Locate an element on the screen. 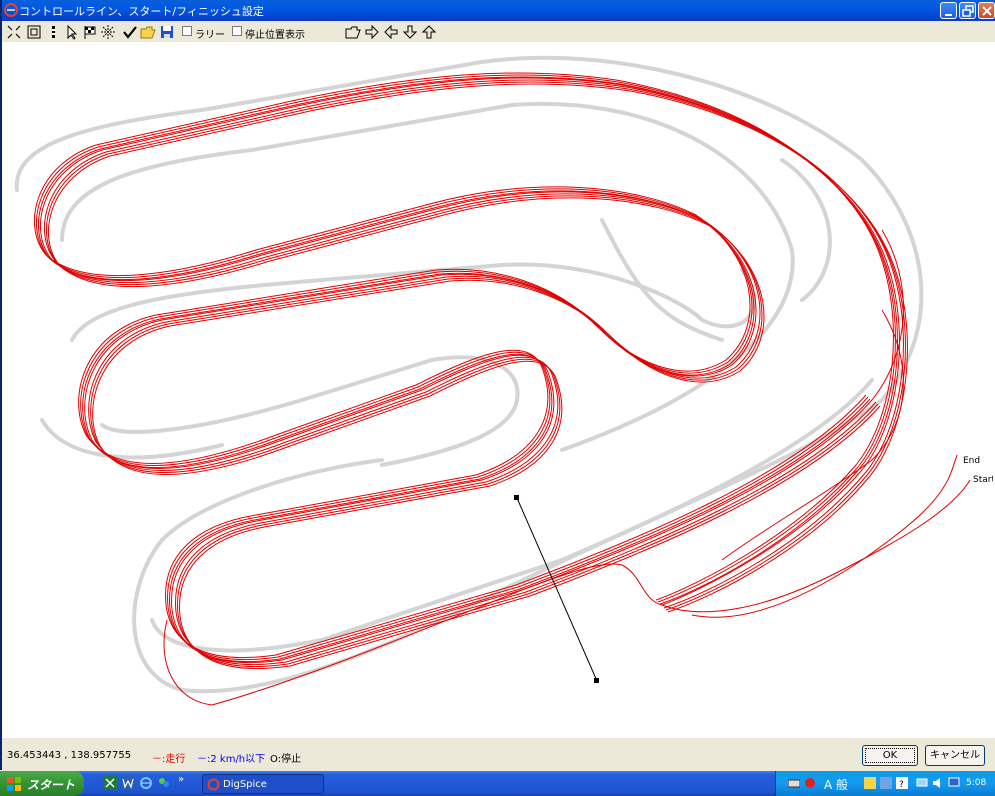 This screenshot has width=995, height=796. windows-logo-icon is located at coordinates (14, 784).